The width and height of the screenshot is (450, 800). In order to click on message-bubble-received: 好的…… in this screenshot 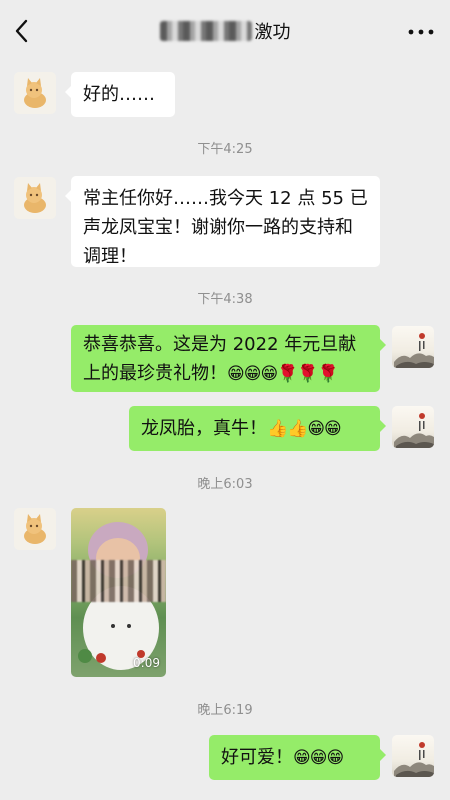, I will do `click(120, 94)`.